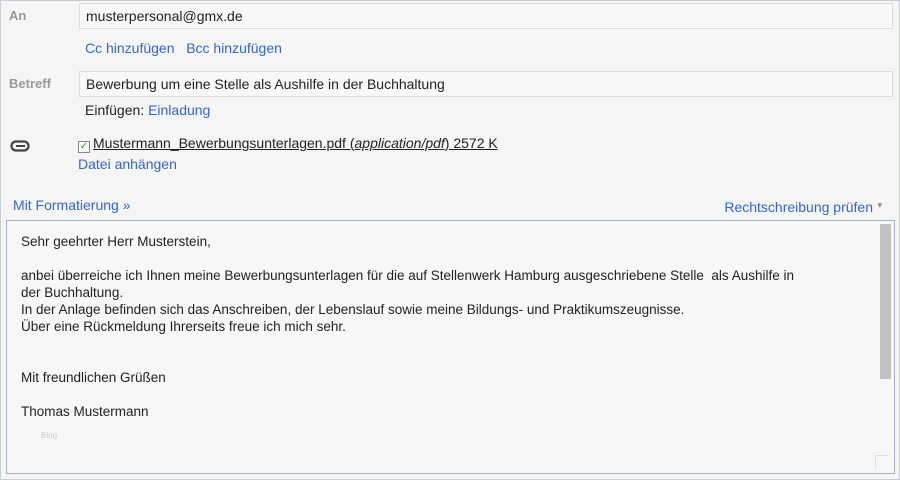 The width and height of the screenshot is (900, 480). I want to click on spellcheck-link: Rechtschreibung prüfen, so click(798, 207).